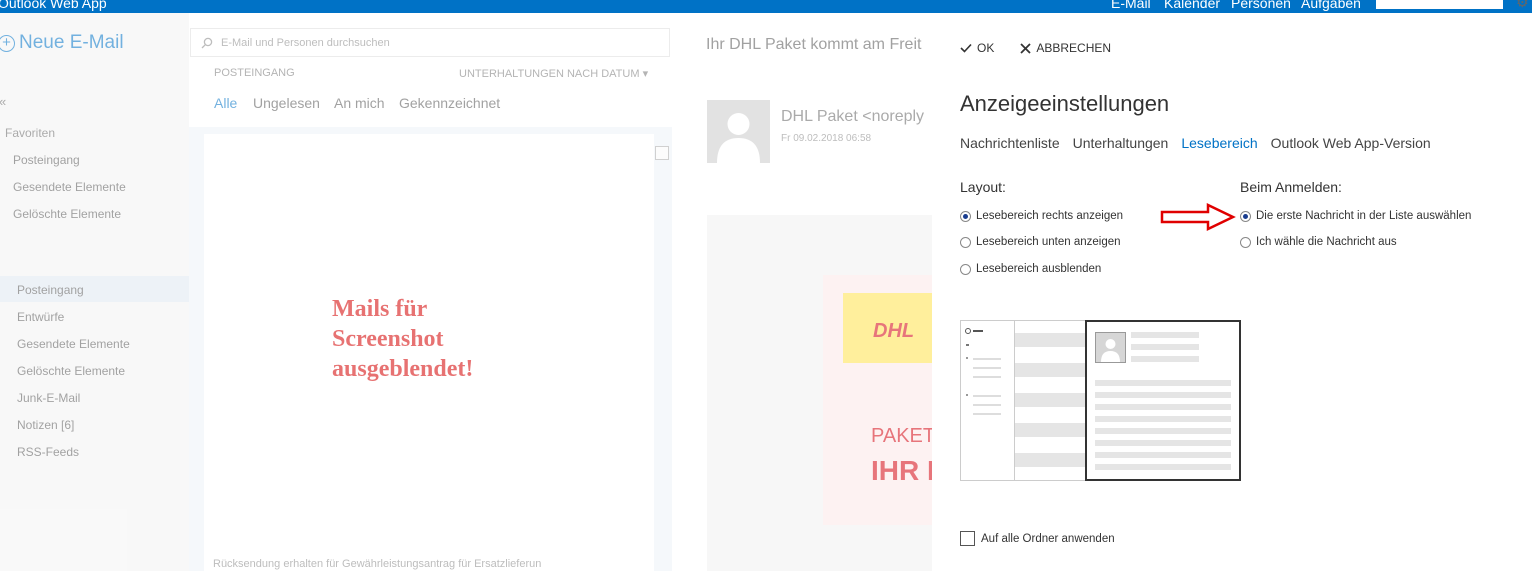  I want to click on preview-folder-pane, so click(987, 400).